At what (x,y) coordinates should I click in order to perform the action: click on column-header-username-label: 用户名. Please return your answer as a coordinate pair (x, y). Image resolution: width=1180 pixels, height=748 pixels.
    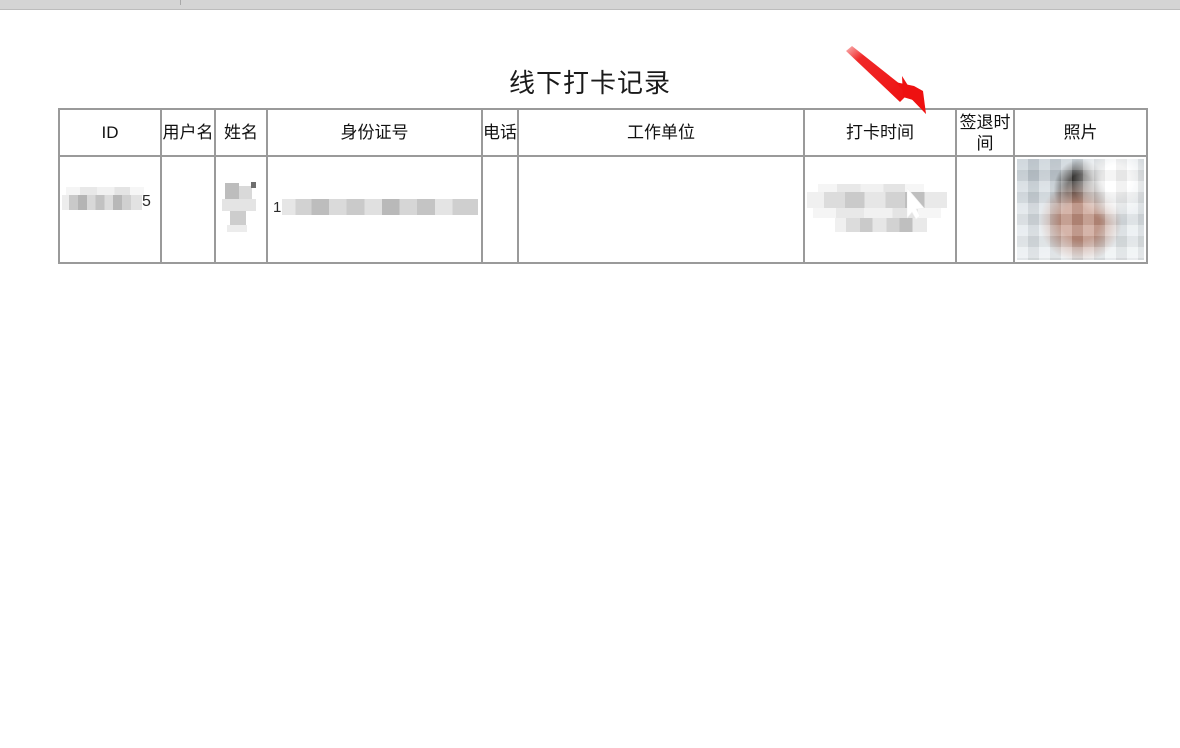
    Looking at the image, I should click on (188, 132).